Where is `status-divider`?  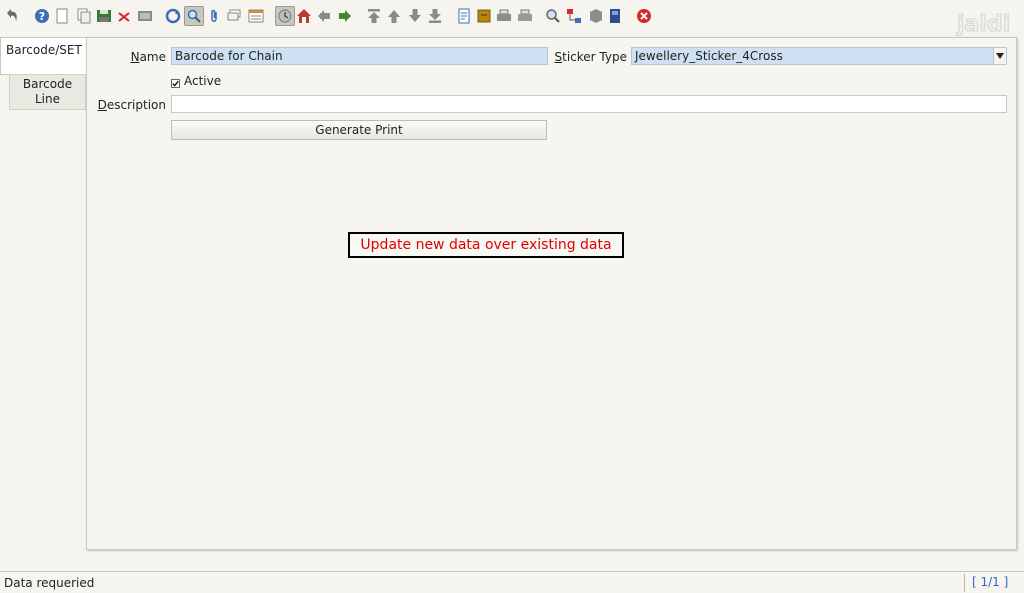
status-divider is located at coordinates (964, 583).